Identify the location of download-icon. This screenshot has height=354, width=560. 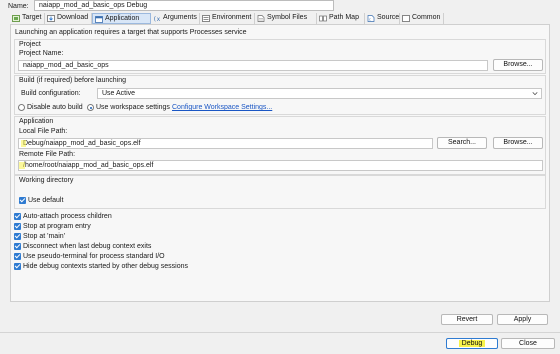
(51, 18).